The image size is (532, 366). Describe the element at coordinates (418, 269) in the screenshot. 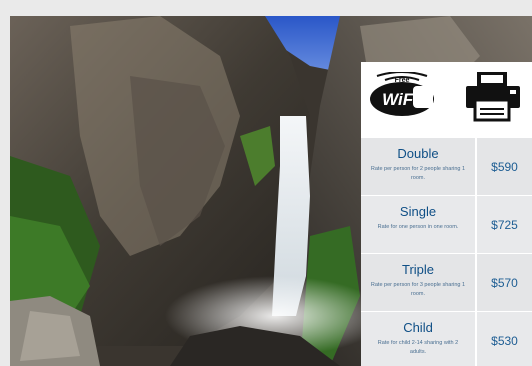

I see `room-name: Triple` at that location.